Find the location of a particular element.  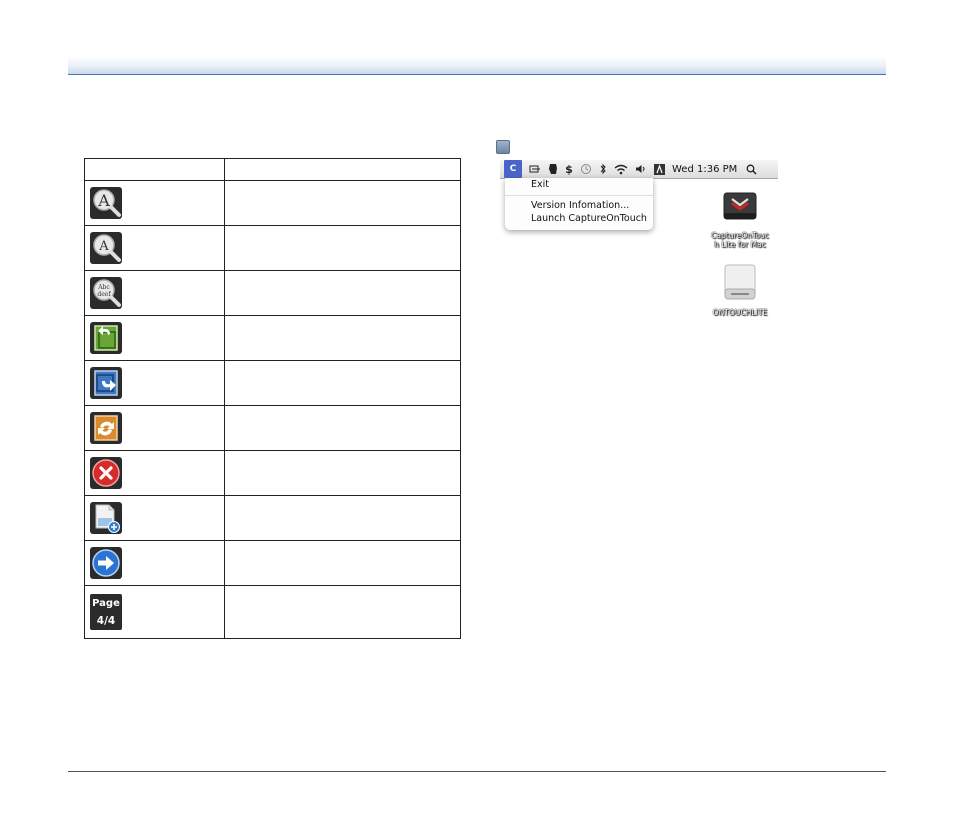

zoom-out-magnifier-icon: A is located at coordinates (106, 248).